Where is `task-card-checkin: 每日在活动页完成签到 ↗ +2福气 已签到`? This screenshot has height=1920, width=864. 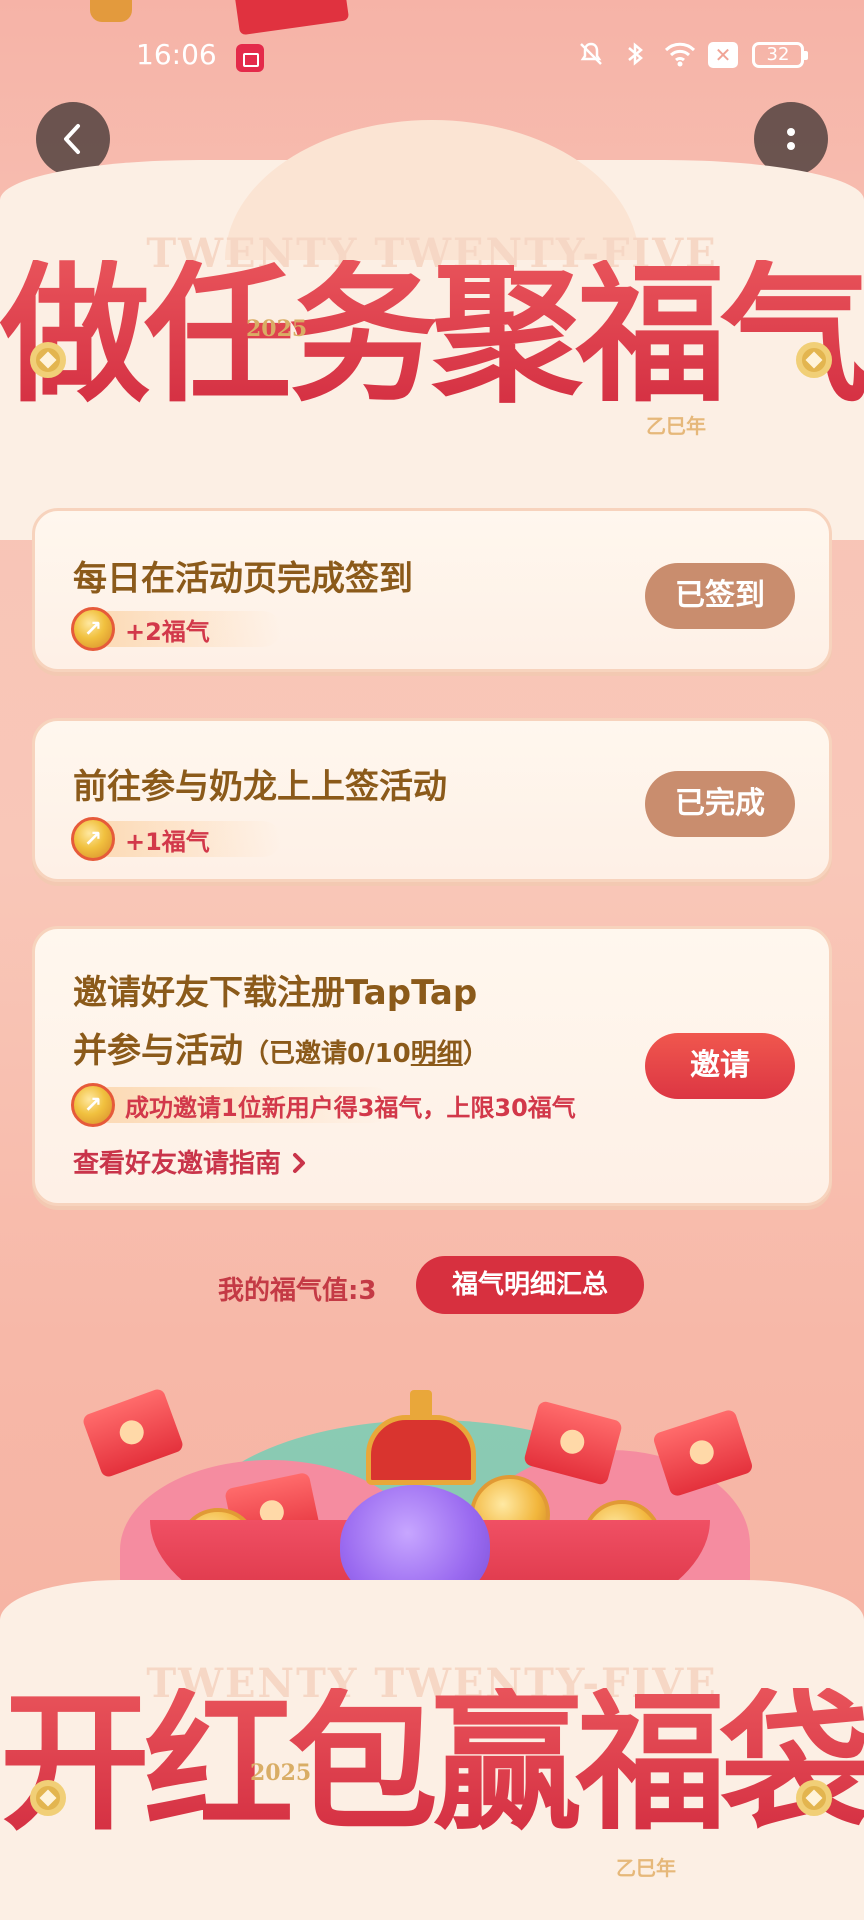 task-card-checkin: 每日在活动页完成签到 ↗ +2福气 已签到 is located at coordinates (432, 590).